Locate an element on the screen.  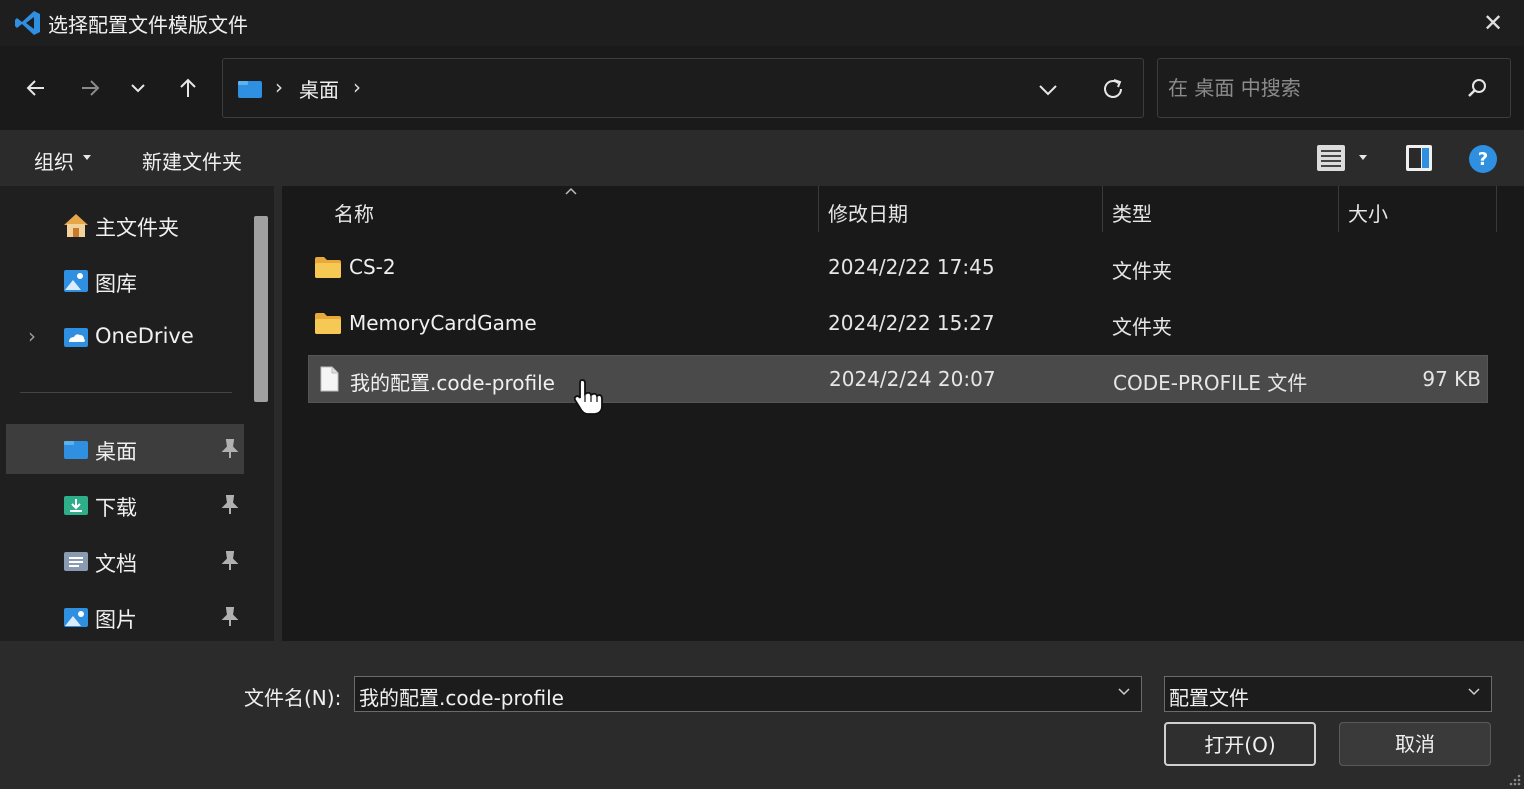
column-separator is located at coordinates (1496, 209).